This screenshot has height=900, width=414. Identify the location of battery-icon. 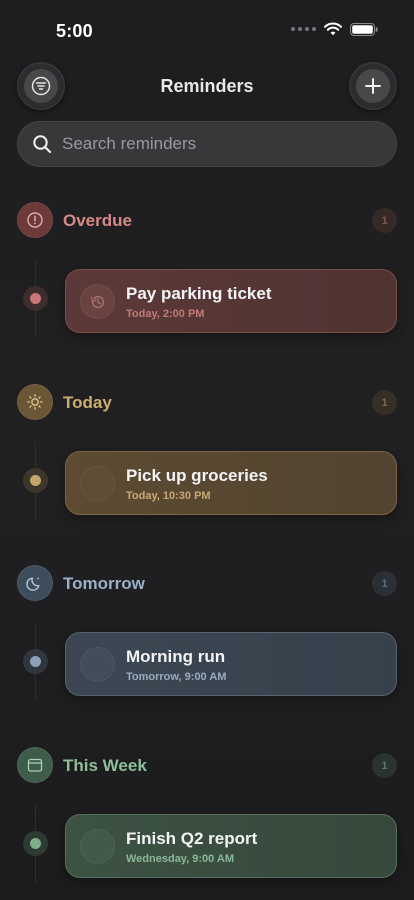
(364, 29).